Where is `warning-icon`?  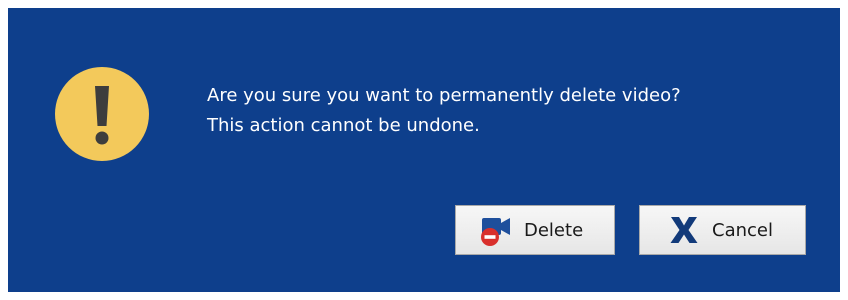
warning-icon is located at coordinates (102, 114).